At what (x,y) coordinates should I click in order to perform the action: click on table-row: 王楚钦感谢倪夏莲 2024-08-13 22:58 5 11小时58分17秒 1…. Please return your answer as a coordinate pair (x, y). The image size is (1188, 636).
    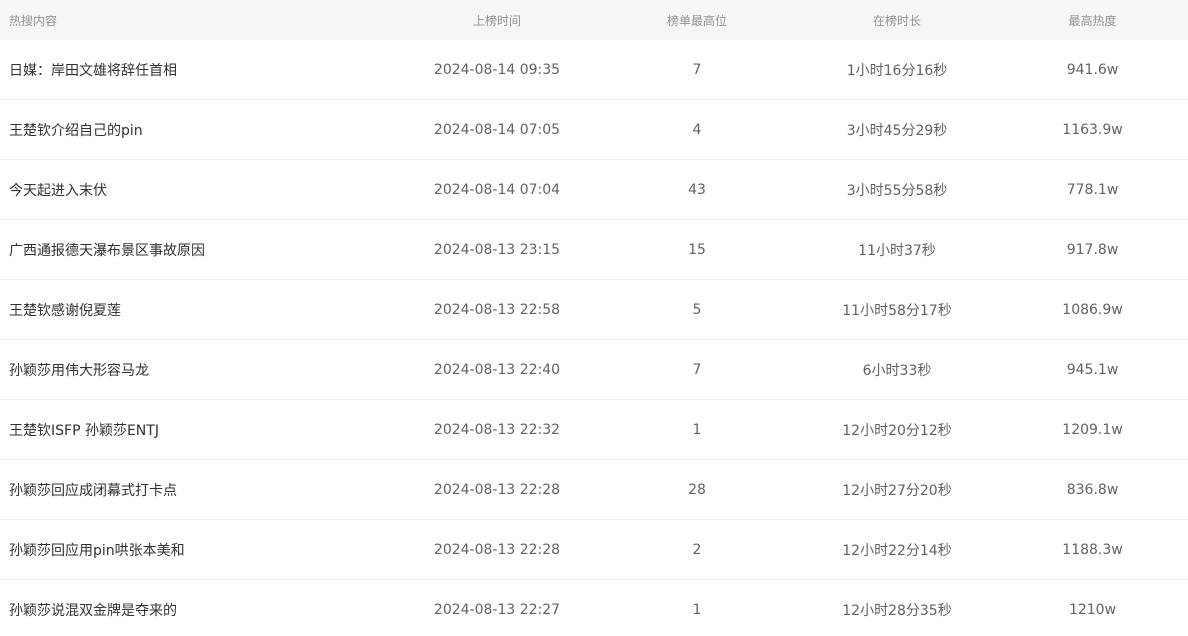
    Looking at the image, I should click on (594, 310).